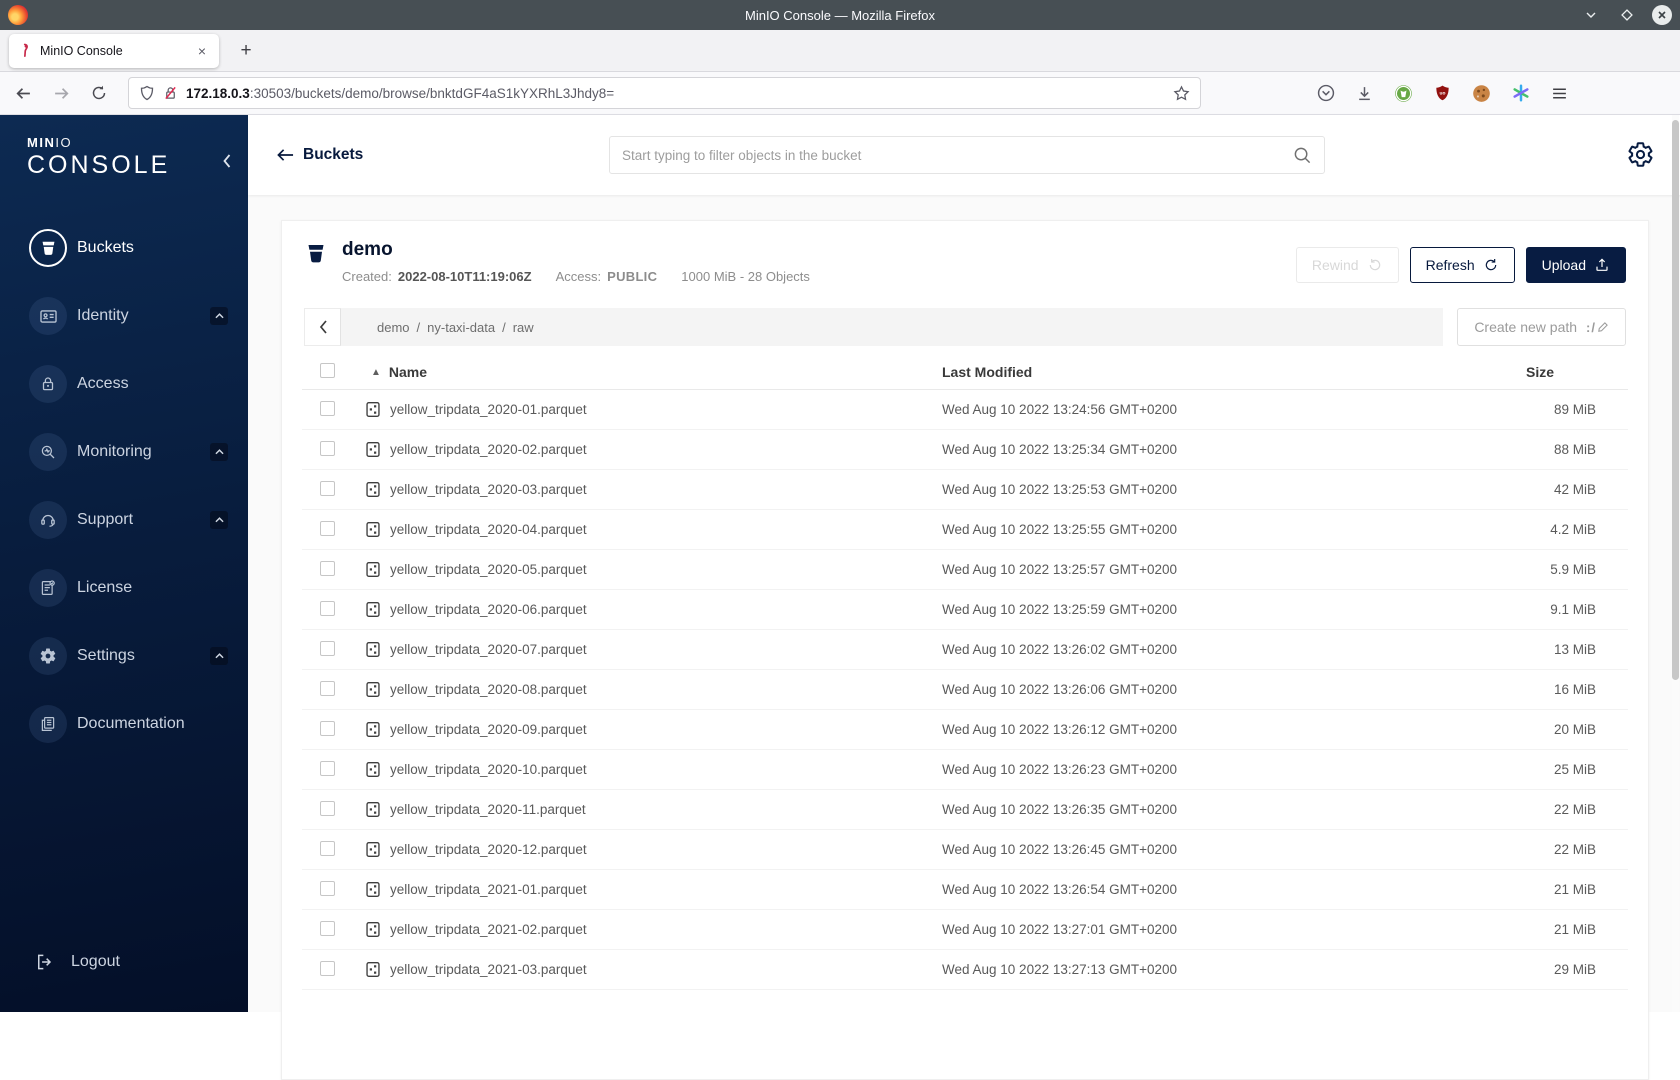  Describe the element at coordinates (461, 327) in the screenshot. I see `breadcrumb-part: ny-taxi-data` at that location.